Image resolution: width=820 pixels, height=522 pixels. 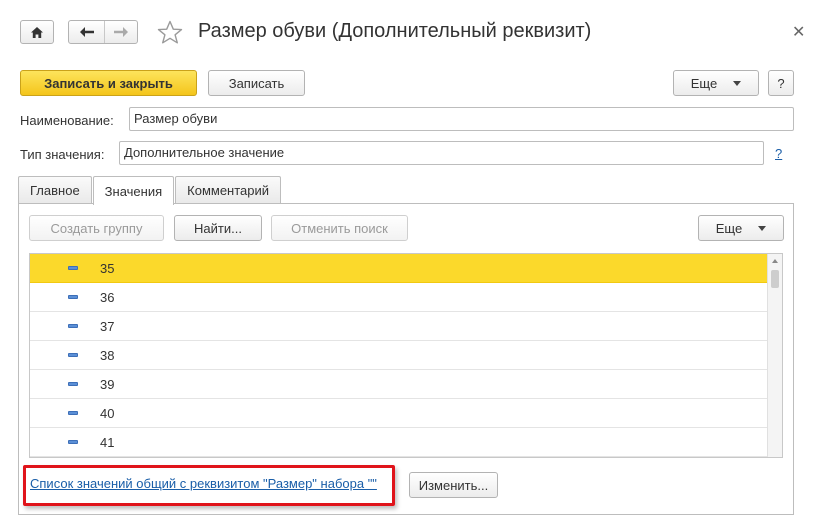 I want to click on list-item: 39, so click(x=399, y=384).